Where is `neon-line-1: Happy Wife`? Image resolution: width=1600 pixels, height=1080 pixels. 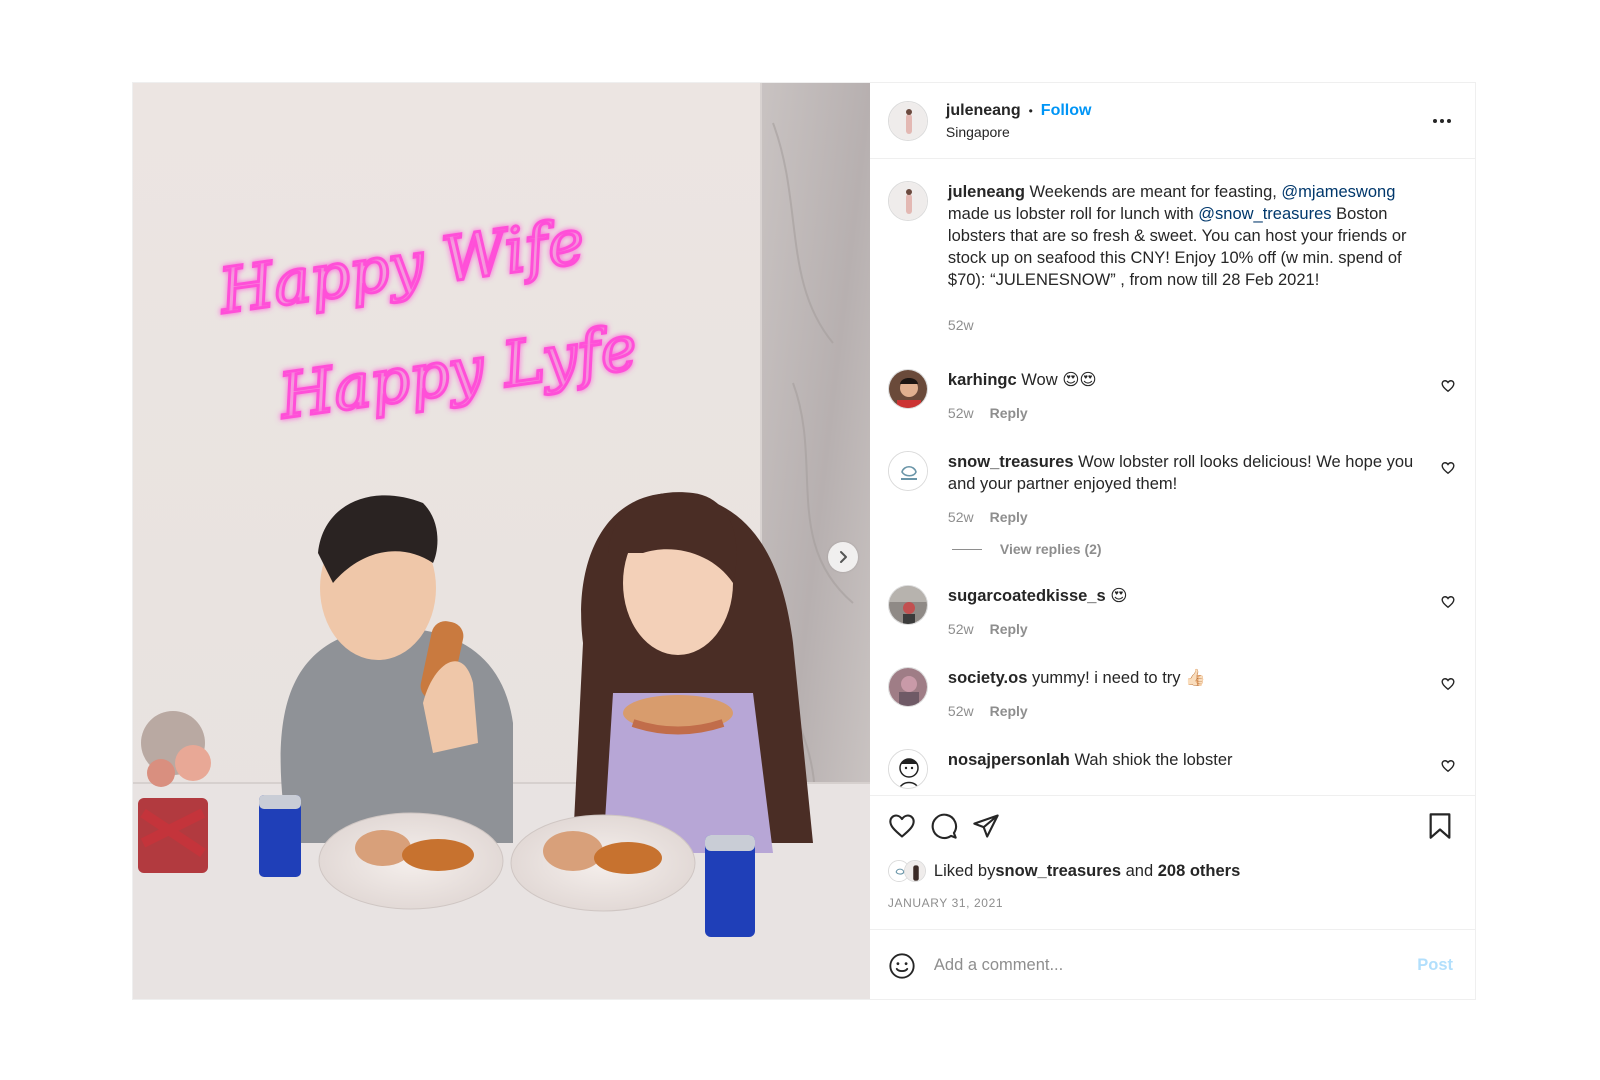
neon-line-1: Happy Wife is located at coordinates (401, 266).